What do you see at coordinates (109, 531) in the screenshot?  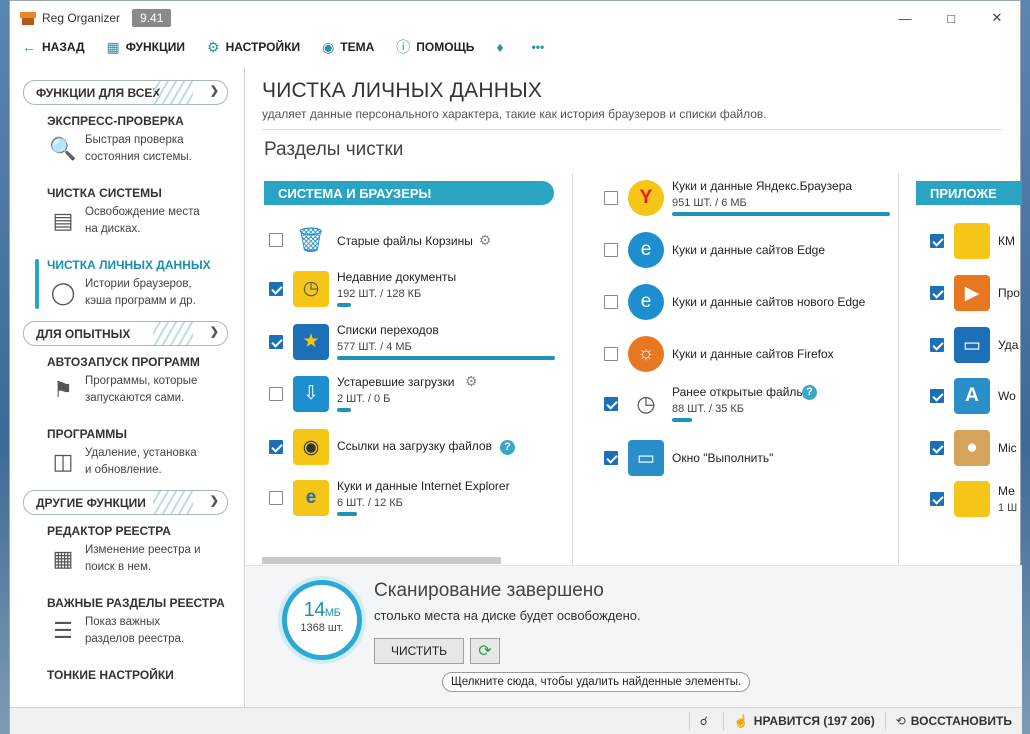 I see `sidebar-item-title: РЕДАКТОР РЕЕСТРА` at bounding box center [109, 531].